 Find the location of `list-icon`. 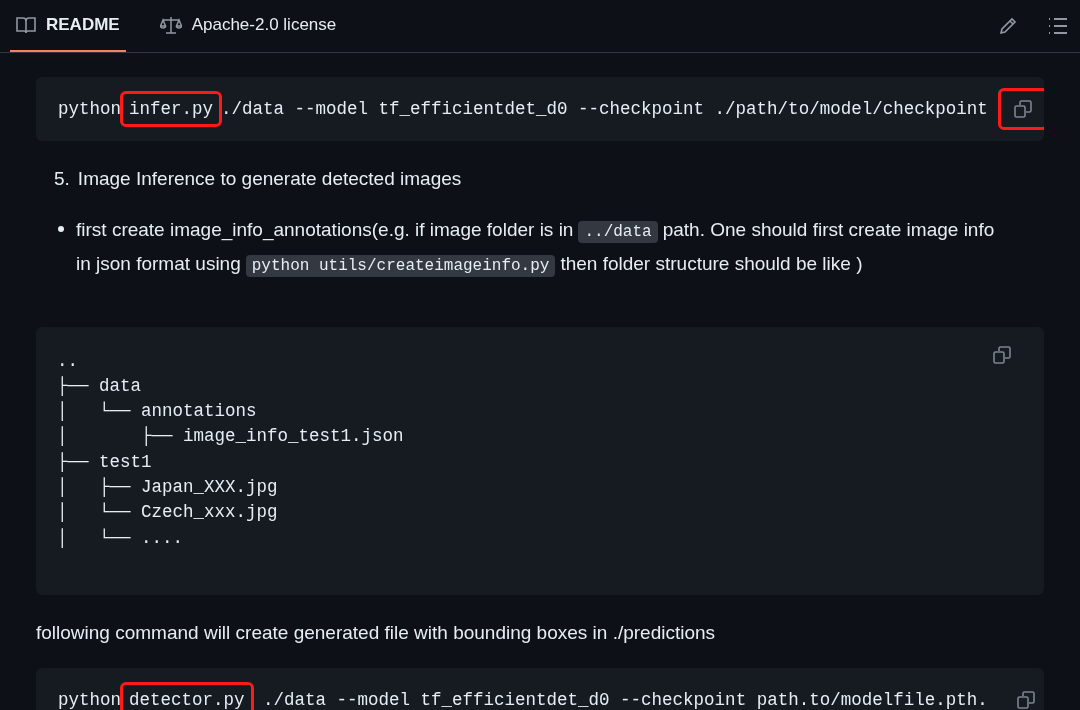

list-icon is located at coordinates (1058, 26).